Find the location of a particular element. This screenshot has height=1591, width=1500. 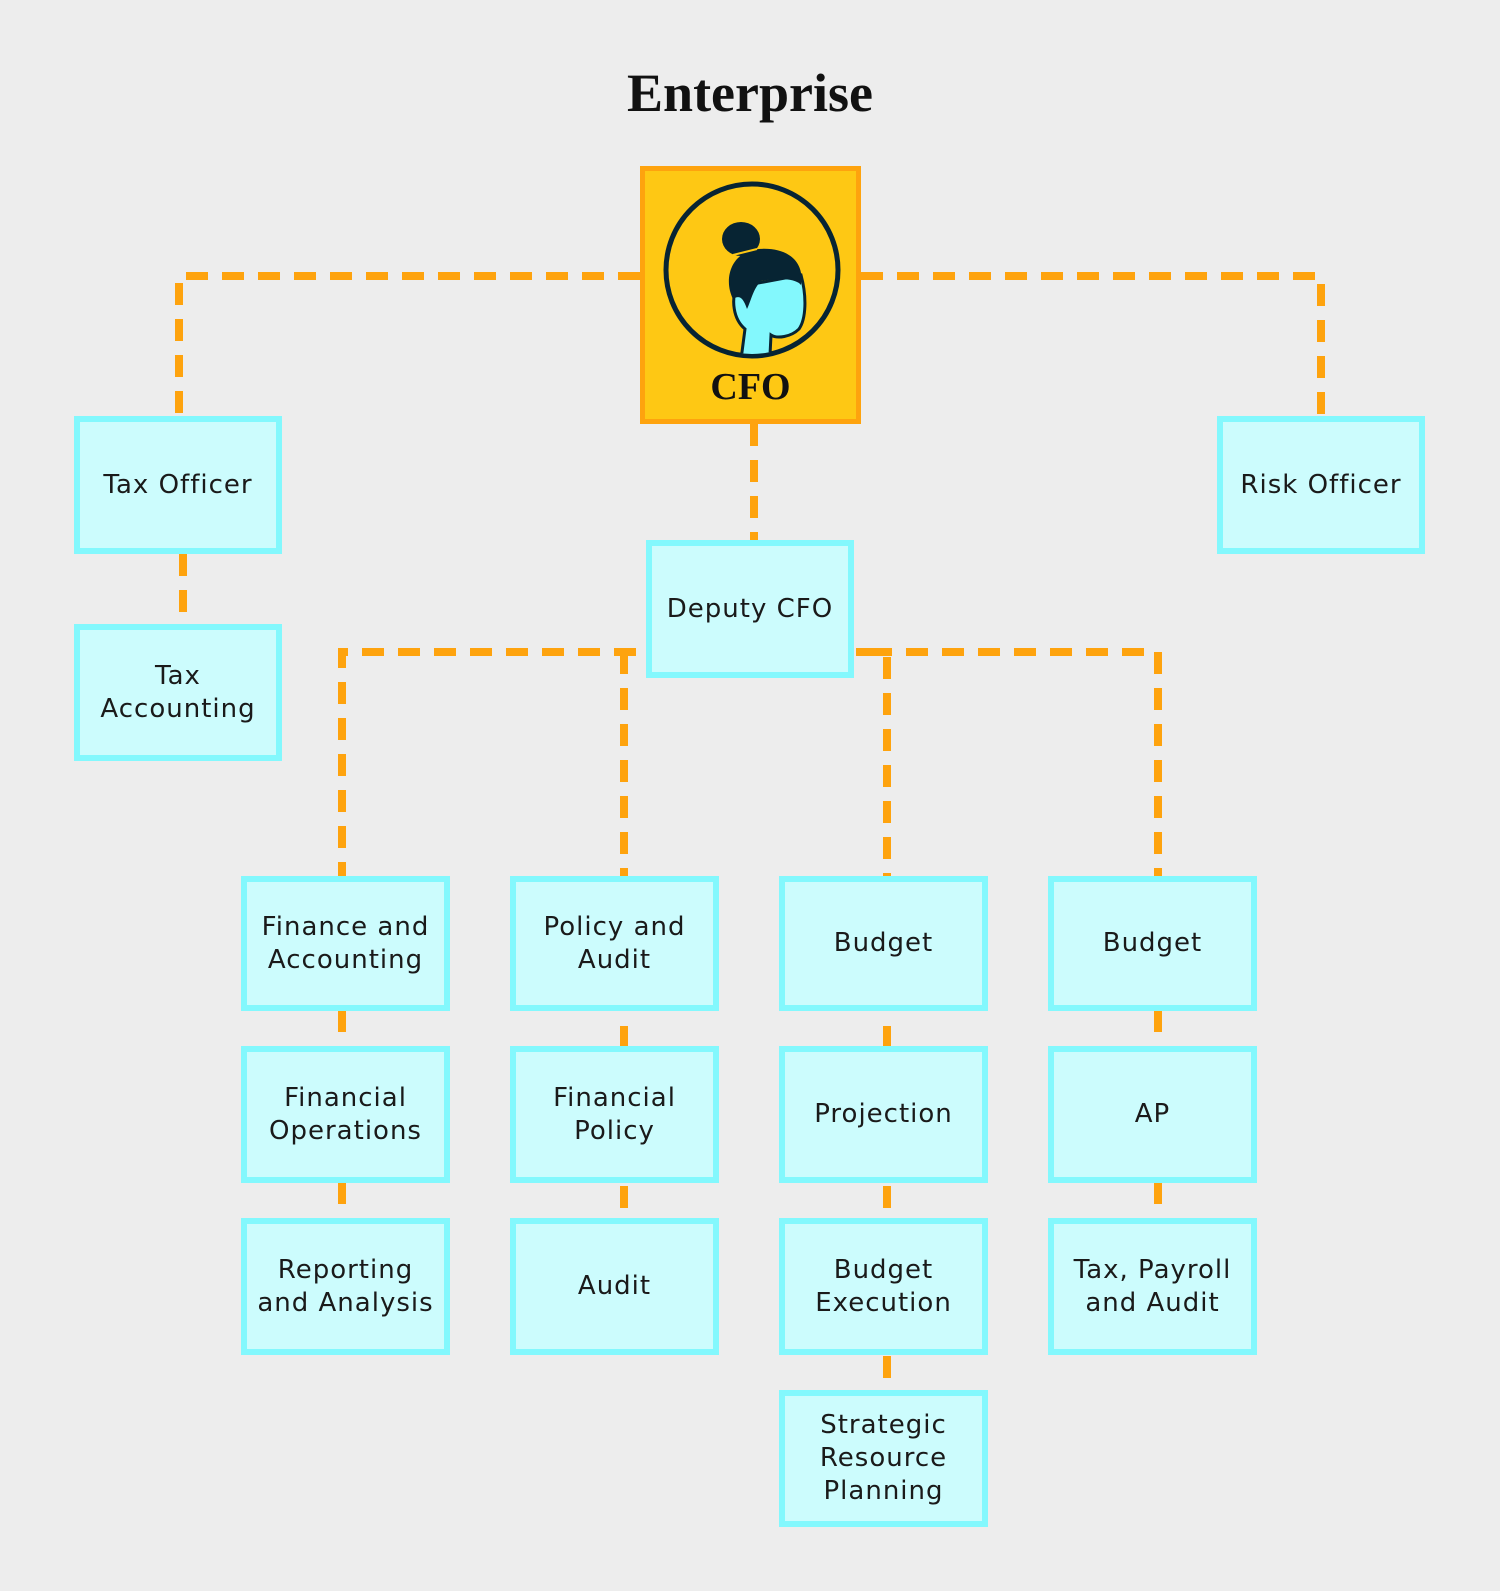

node-tax-accounting: Tax Accounting is located at coordinates (178, 692).